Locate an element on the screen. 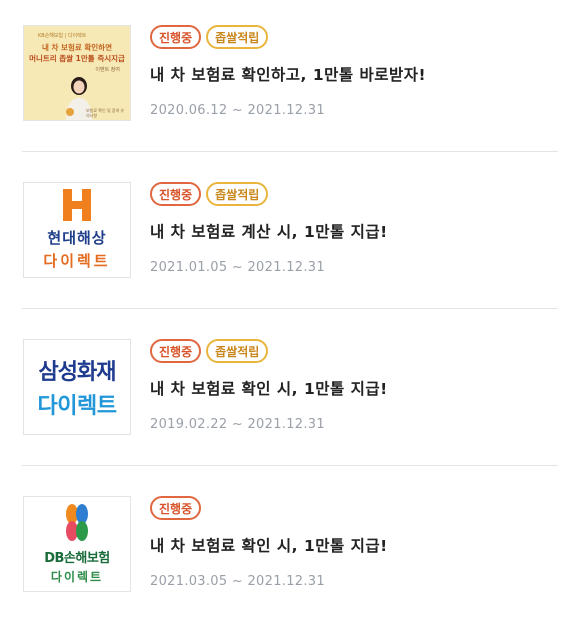 This screenshot has width=580, height=628. event-thumbnail-hyundai: 현대해상 다이렉트 is located at coordinates (77, 230).